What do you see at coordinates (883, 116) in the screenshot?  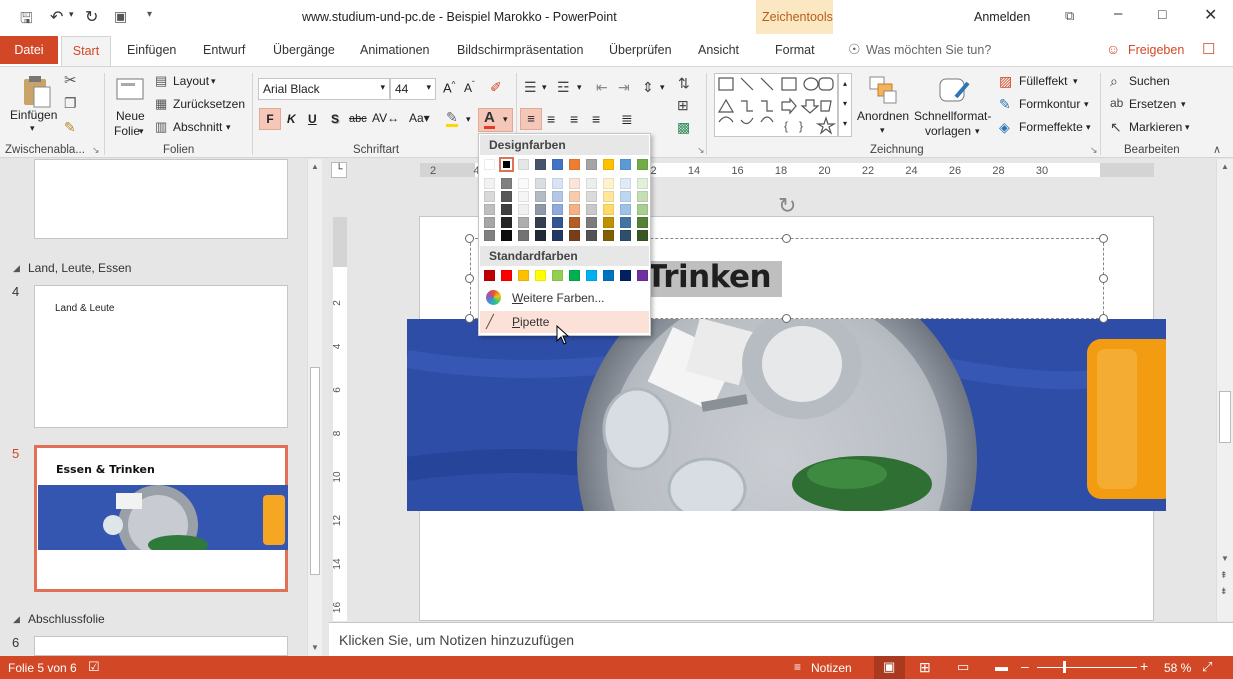 I see `arrange-button: Anordnen` at bounding box center [883, 116].